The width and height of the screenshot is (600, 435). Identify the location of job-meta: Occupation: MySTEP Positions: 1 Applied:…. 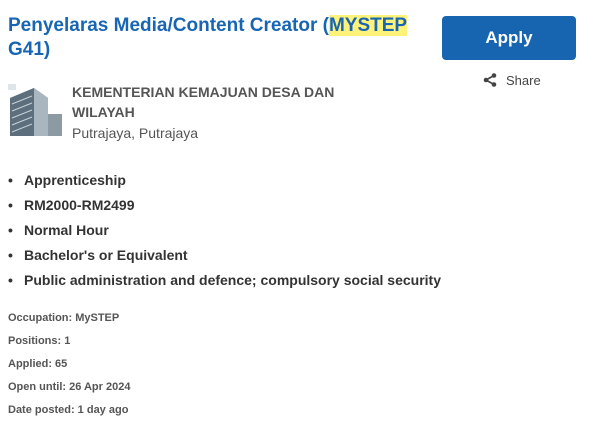
(69, 367).